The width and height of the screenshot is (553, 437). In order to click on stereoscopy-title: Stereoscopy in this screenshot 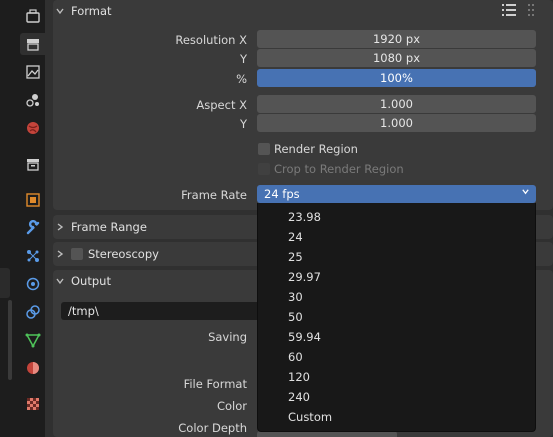, I will do `click(123, 254)`.